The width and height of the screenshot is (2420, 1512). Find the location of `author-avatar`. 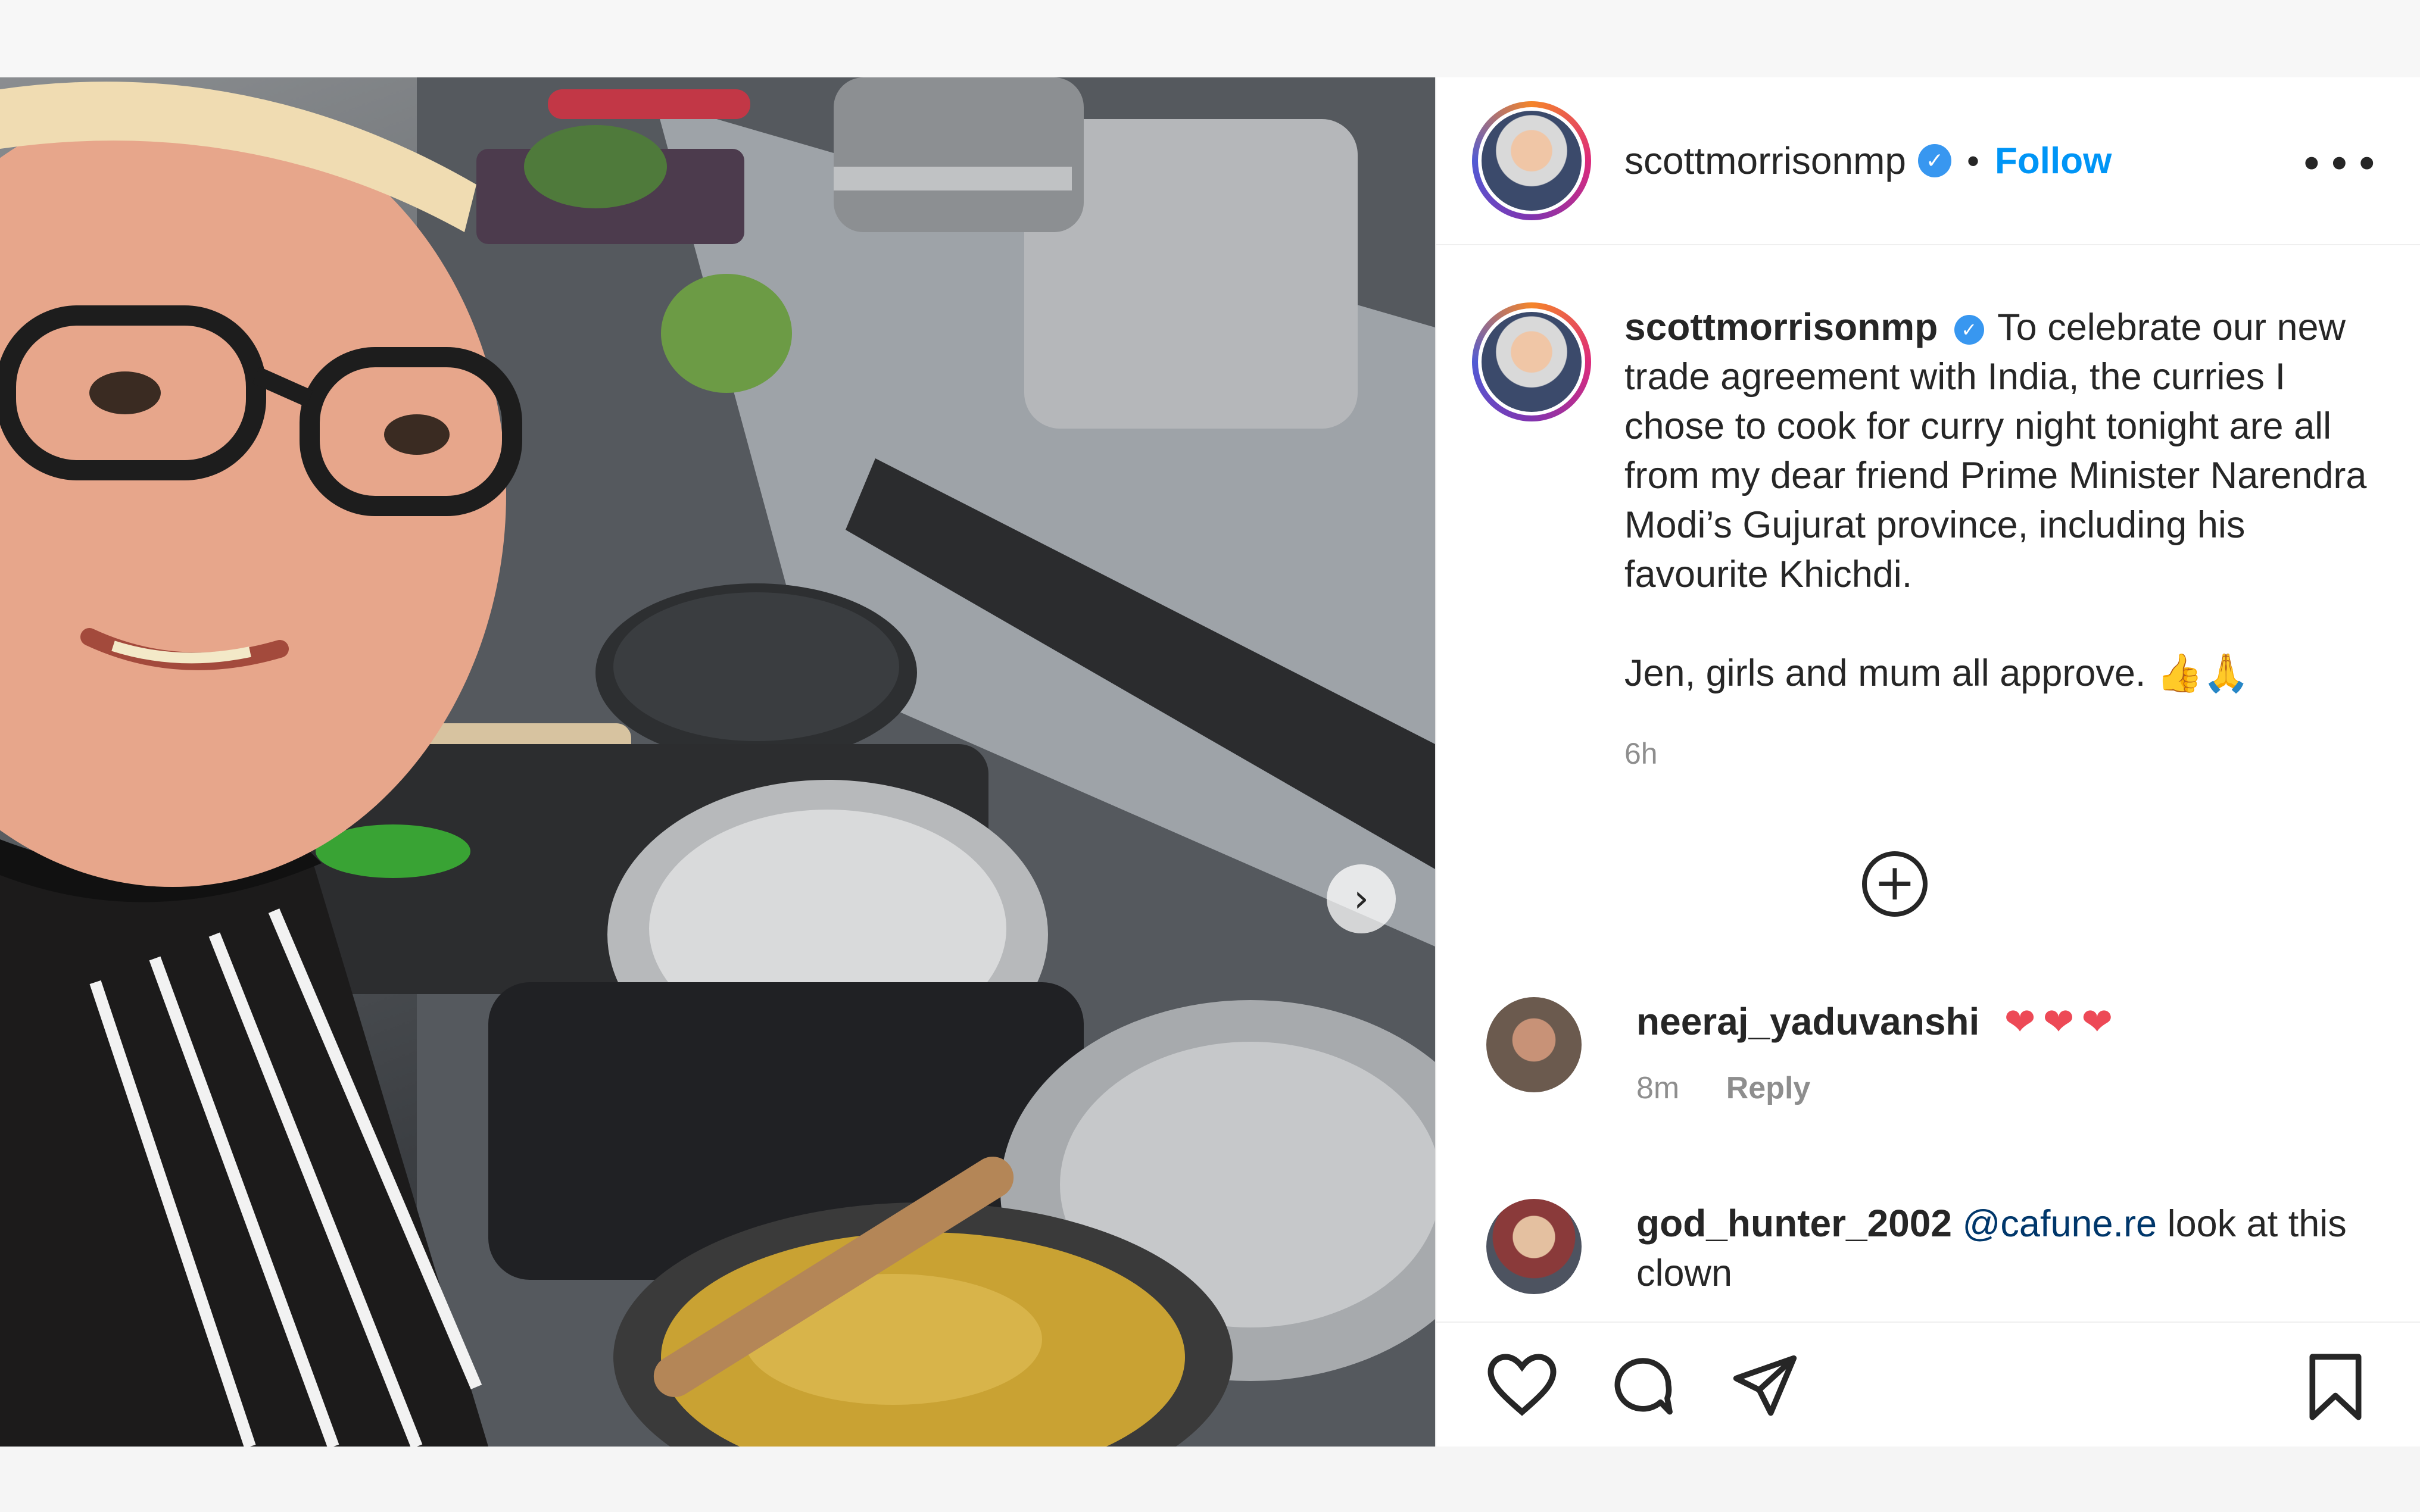

author-avatar is located at coordinates (1531, 160).